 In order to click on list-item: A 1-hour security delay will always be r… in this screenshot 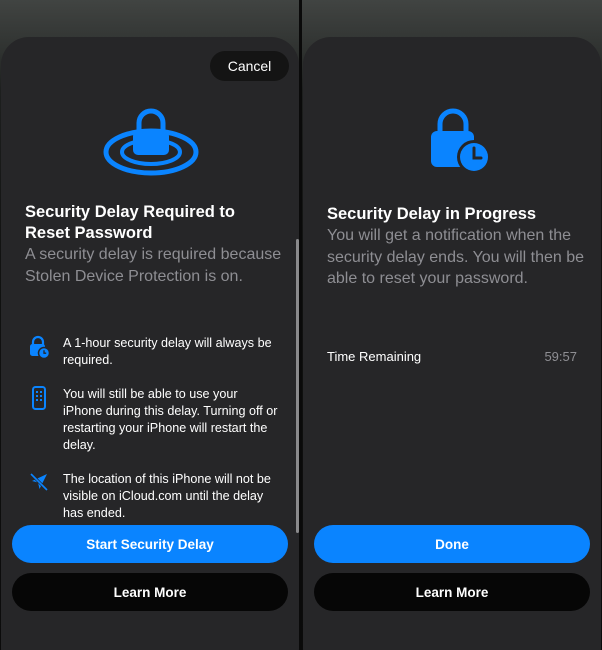, I will do `click(153, 352)`.